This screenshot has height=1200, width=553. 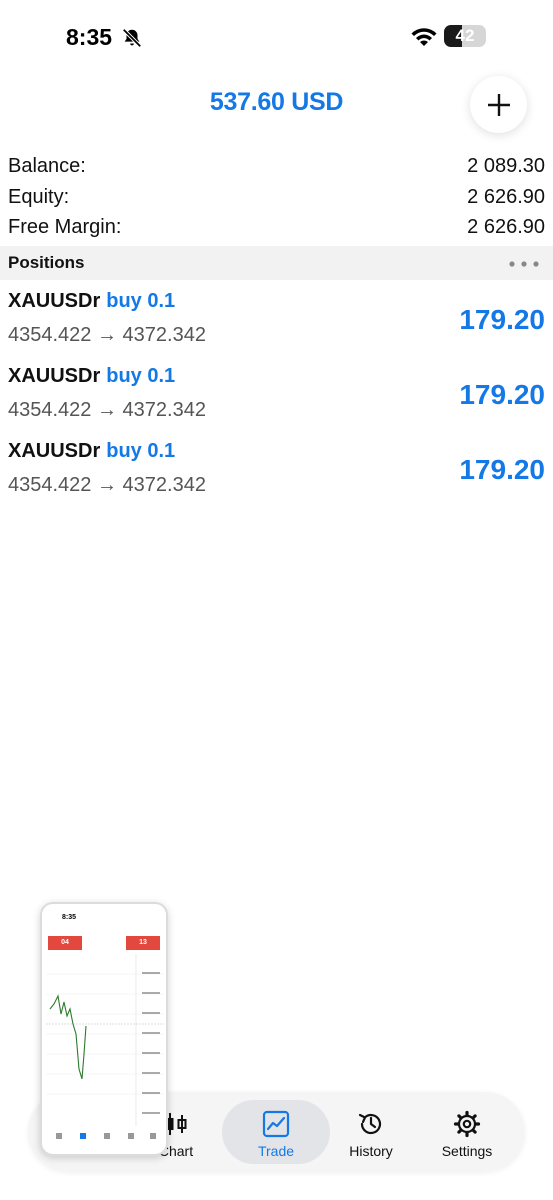 I want to click on thumbnail-chart-image, so click(x=105, y=1040).